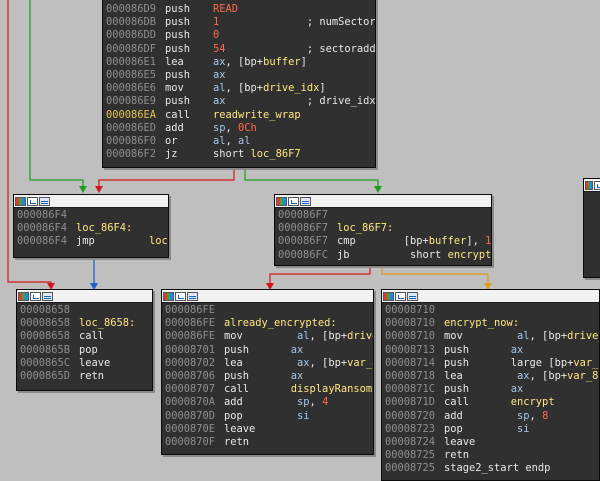 The image size is (600, 481). I want to click on operand-symbol: loc_8658, so click(158, 241).